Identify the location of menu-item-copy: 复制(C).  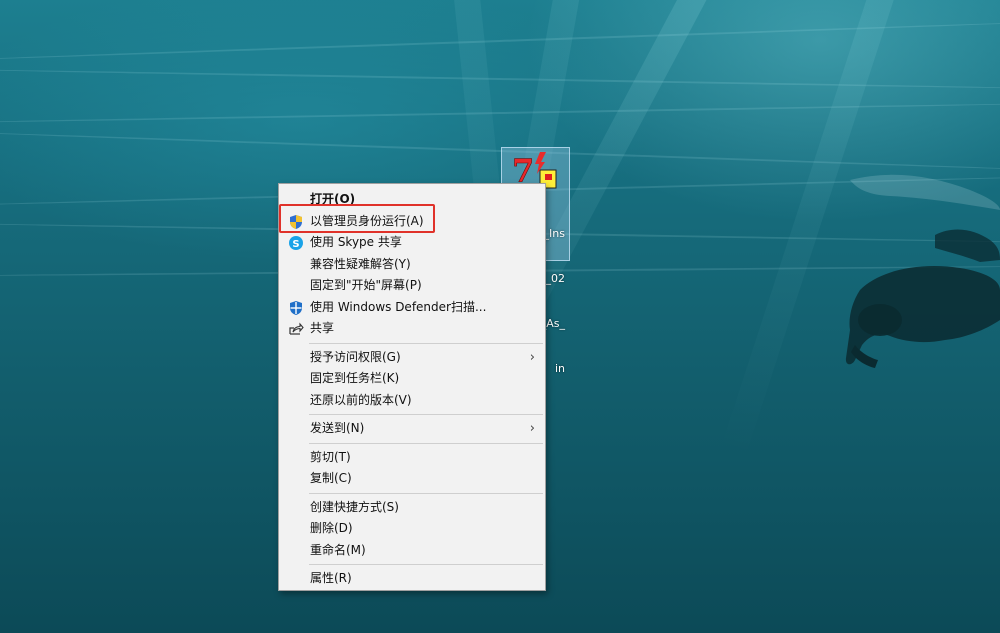
(412, 479).